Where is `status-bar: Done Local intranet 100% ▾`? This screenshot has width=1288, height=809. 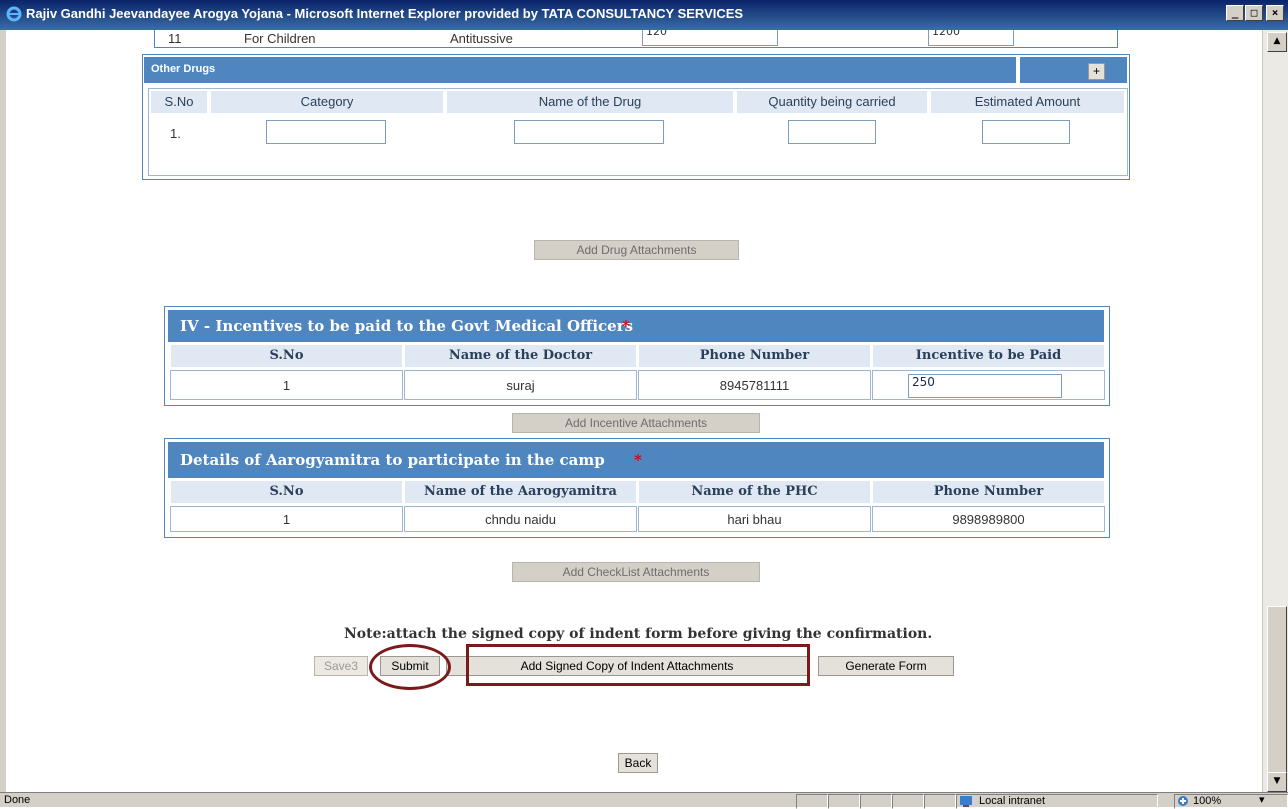 status-bar: Done Local intranet 100% ▾ is located at coordinates (644, 800).